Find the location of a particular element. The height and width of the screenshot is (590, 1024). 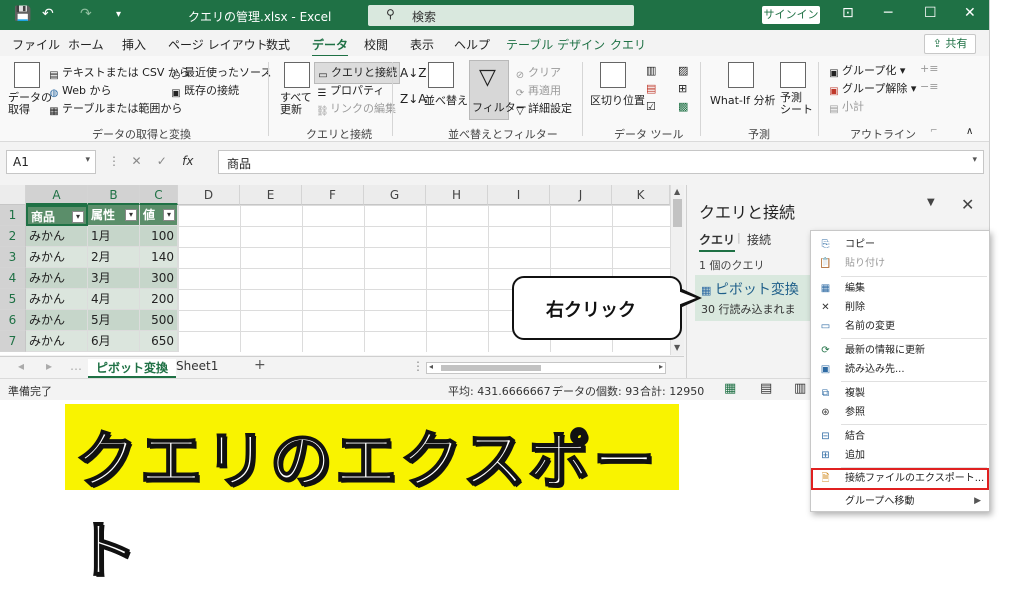

table-header-cell: 商品 ▾ is located at coordinates (57, 215).